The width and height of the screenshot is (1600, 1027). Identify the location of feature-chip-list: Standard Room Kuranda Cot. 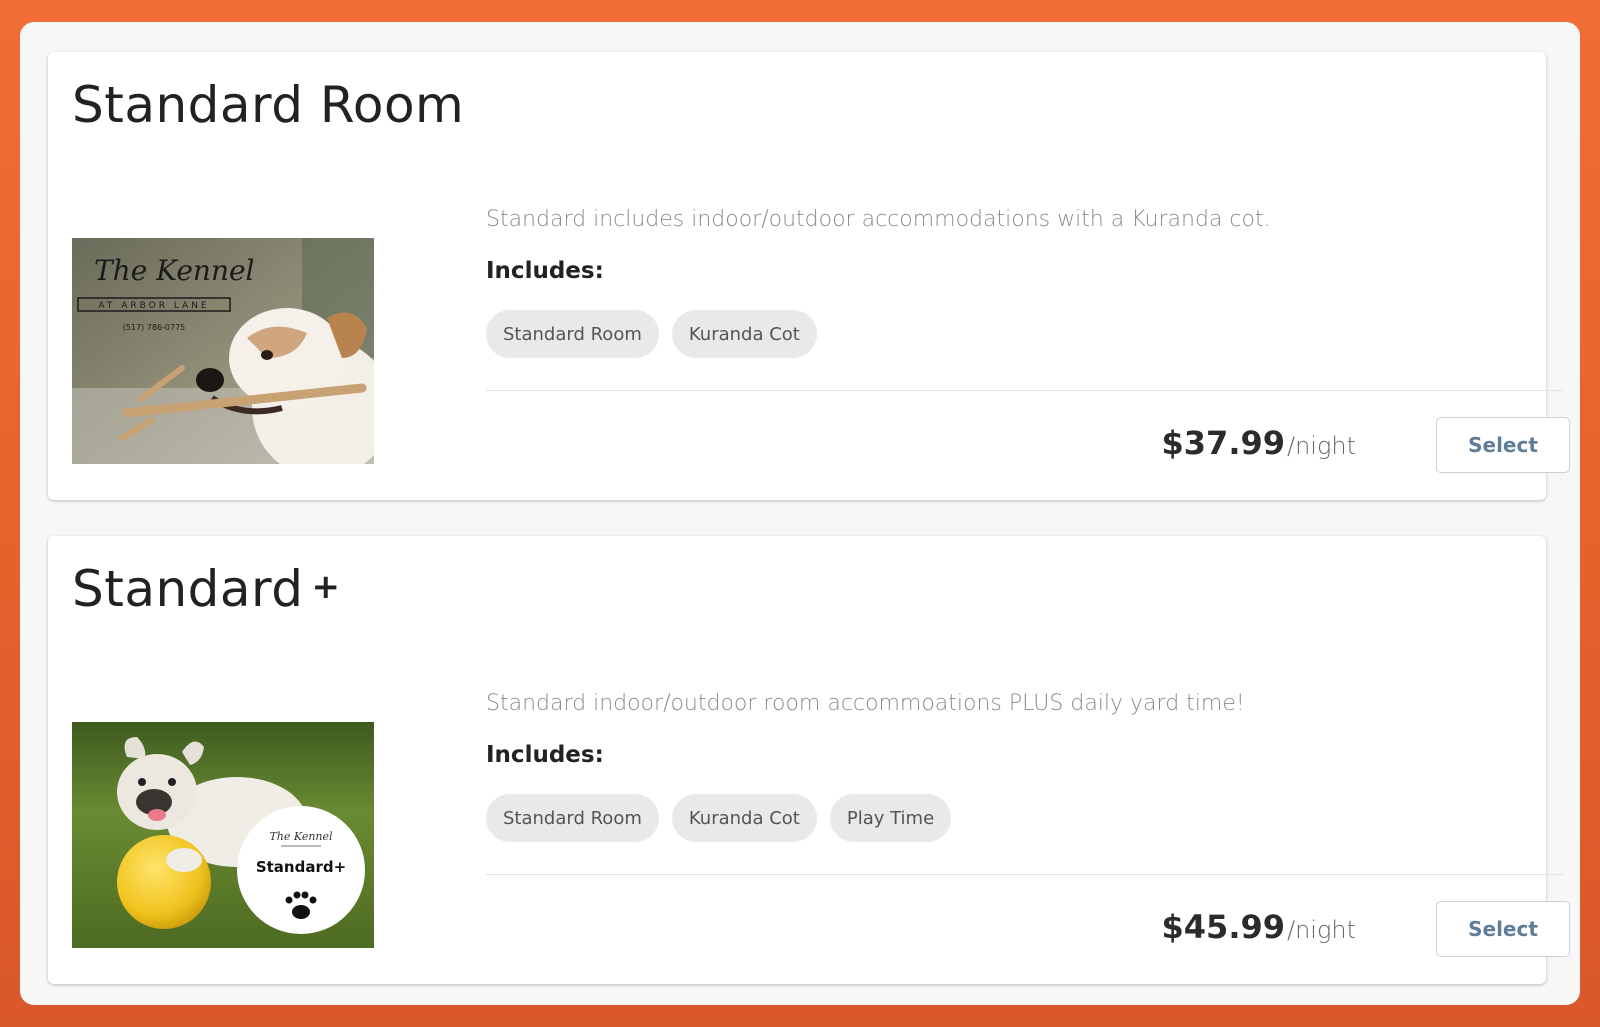
(651, 334).